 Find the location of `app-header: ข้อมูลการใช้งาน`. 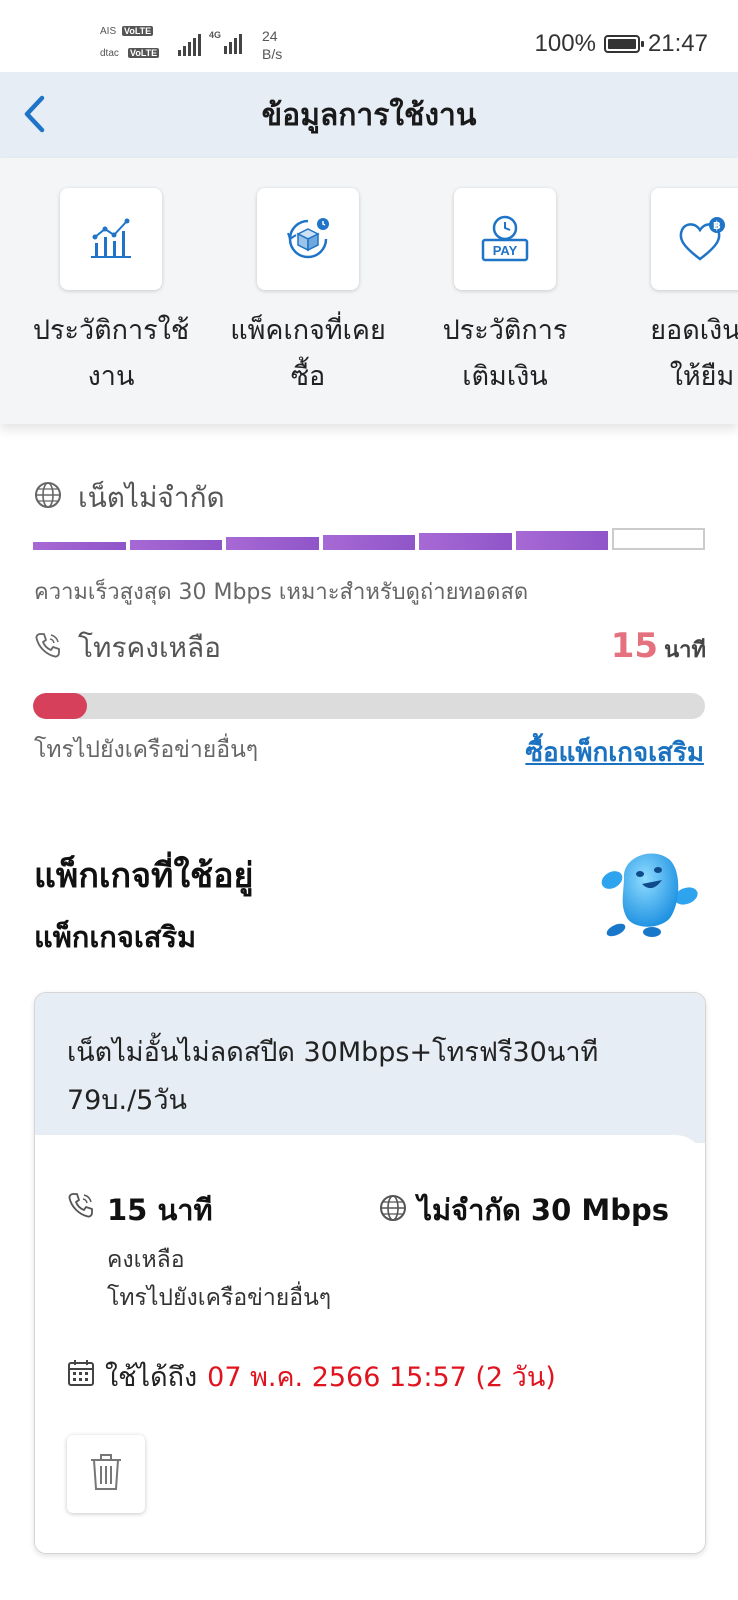

app-header: ข้อมูลการใช้งาน is located at coordinates (369, 115).